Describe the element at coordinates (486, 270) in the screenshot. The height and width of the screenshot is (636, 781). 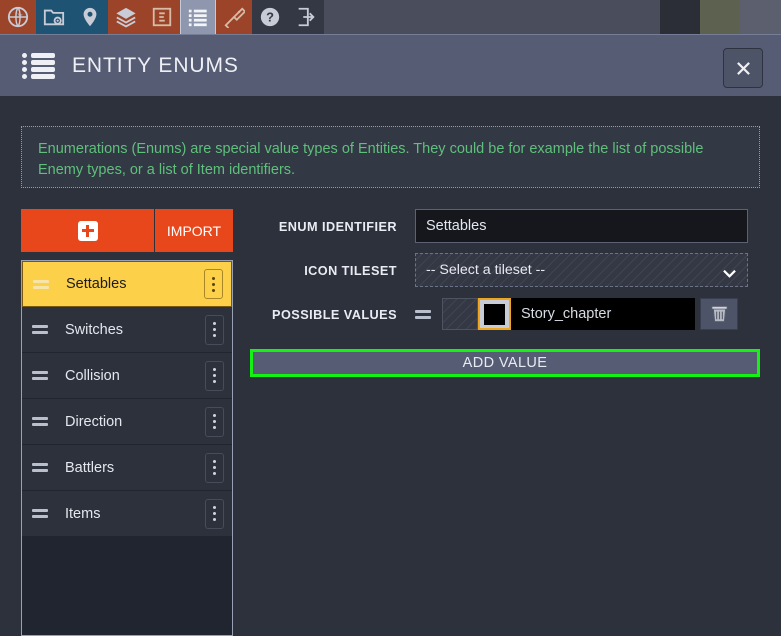
I see `icon-tileset-value: -- Select a tileset --` at that location.